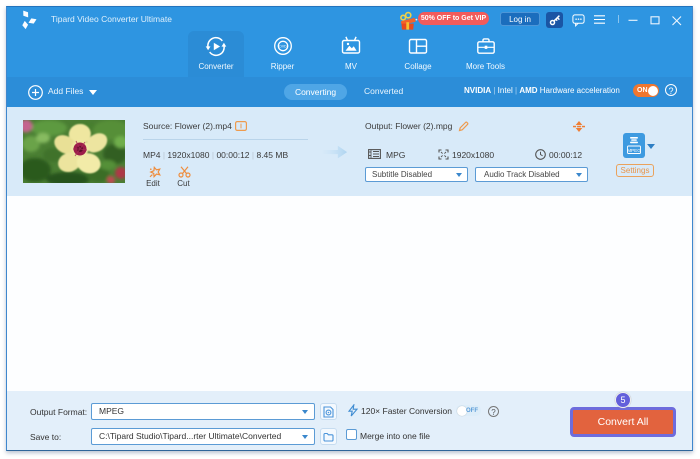  I want to click on svg-text: DVD, so click(283, 47).